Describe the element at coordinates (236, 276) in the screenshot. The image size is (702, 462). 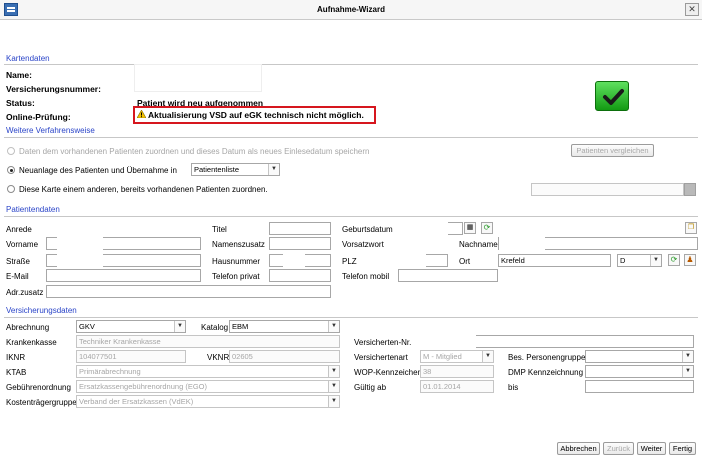
I see `telefon-privat-label: Telefon privat` at that location.